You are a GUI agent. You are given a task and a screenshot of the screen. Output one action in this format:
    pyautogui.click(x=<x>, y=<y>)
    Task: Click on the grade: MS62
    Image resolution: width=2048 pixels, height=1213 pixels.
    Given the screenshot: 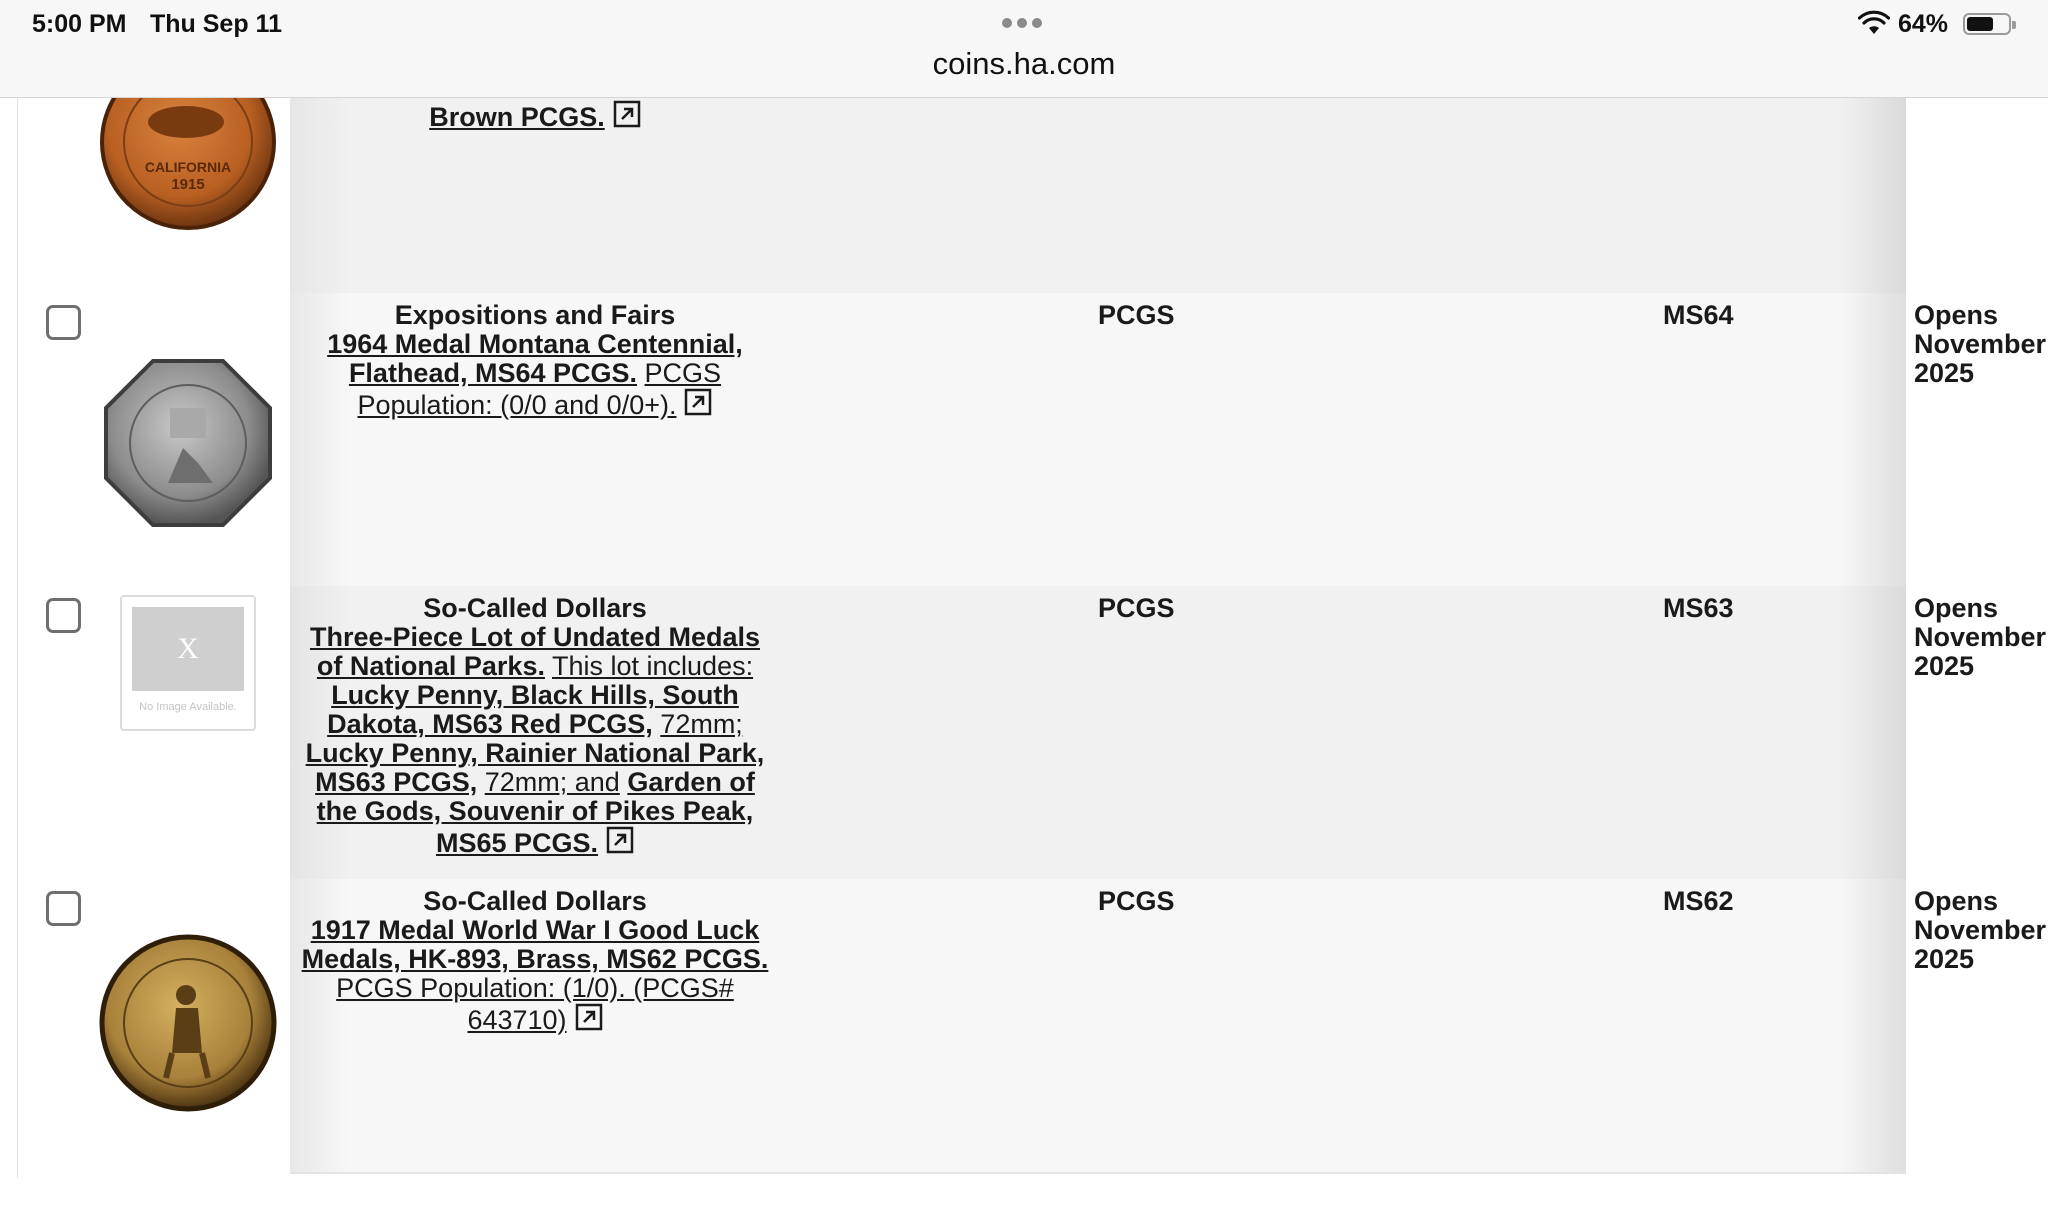 What is the action you would take?
    pyautogui.click(x=1698, y=901)
    